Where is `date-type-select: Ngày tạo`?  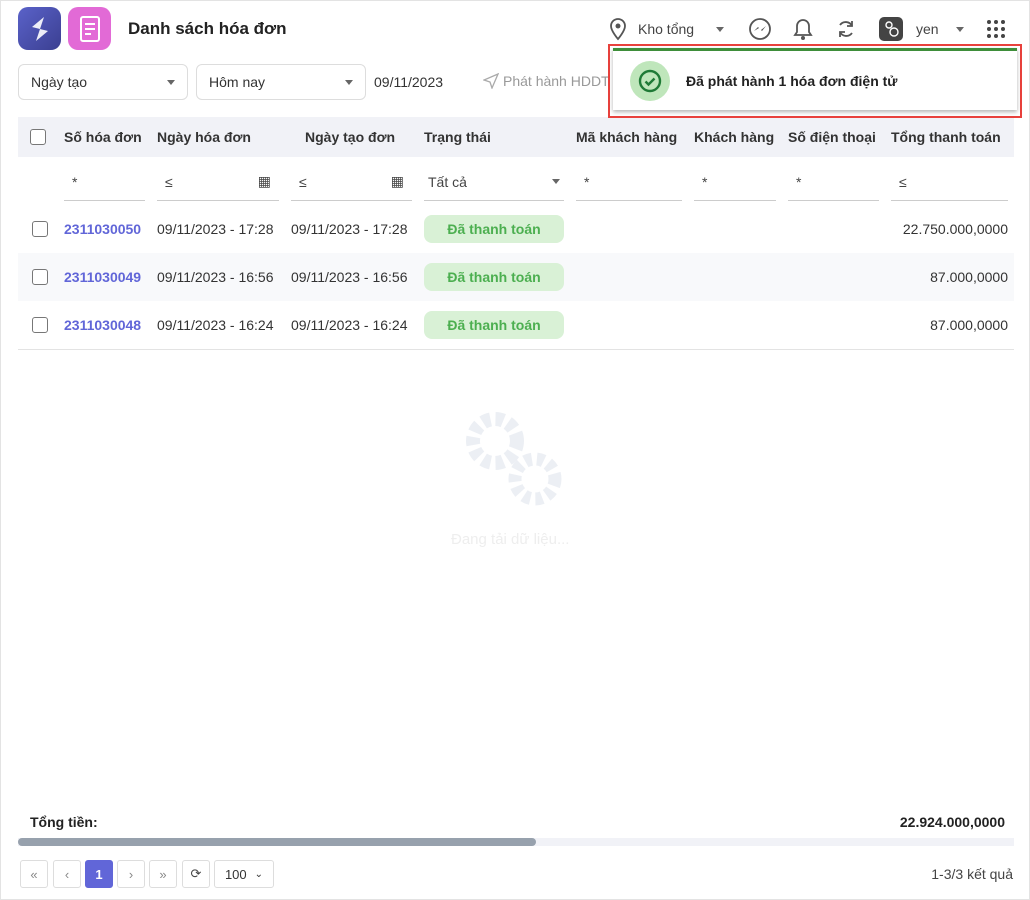 date-type-select: Ngày tạo is located at coordinates (103, 82).